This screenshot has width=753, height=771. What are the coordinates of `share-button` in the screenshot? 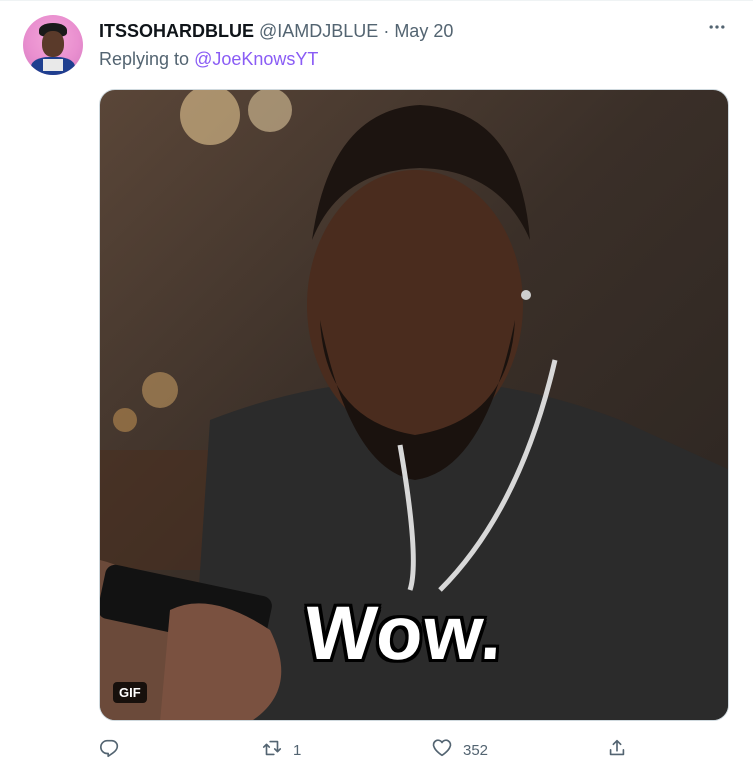 It's located at (617, 750).